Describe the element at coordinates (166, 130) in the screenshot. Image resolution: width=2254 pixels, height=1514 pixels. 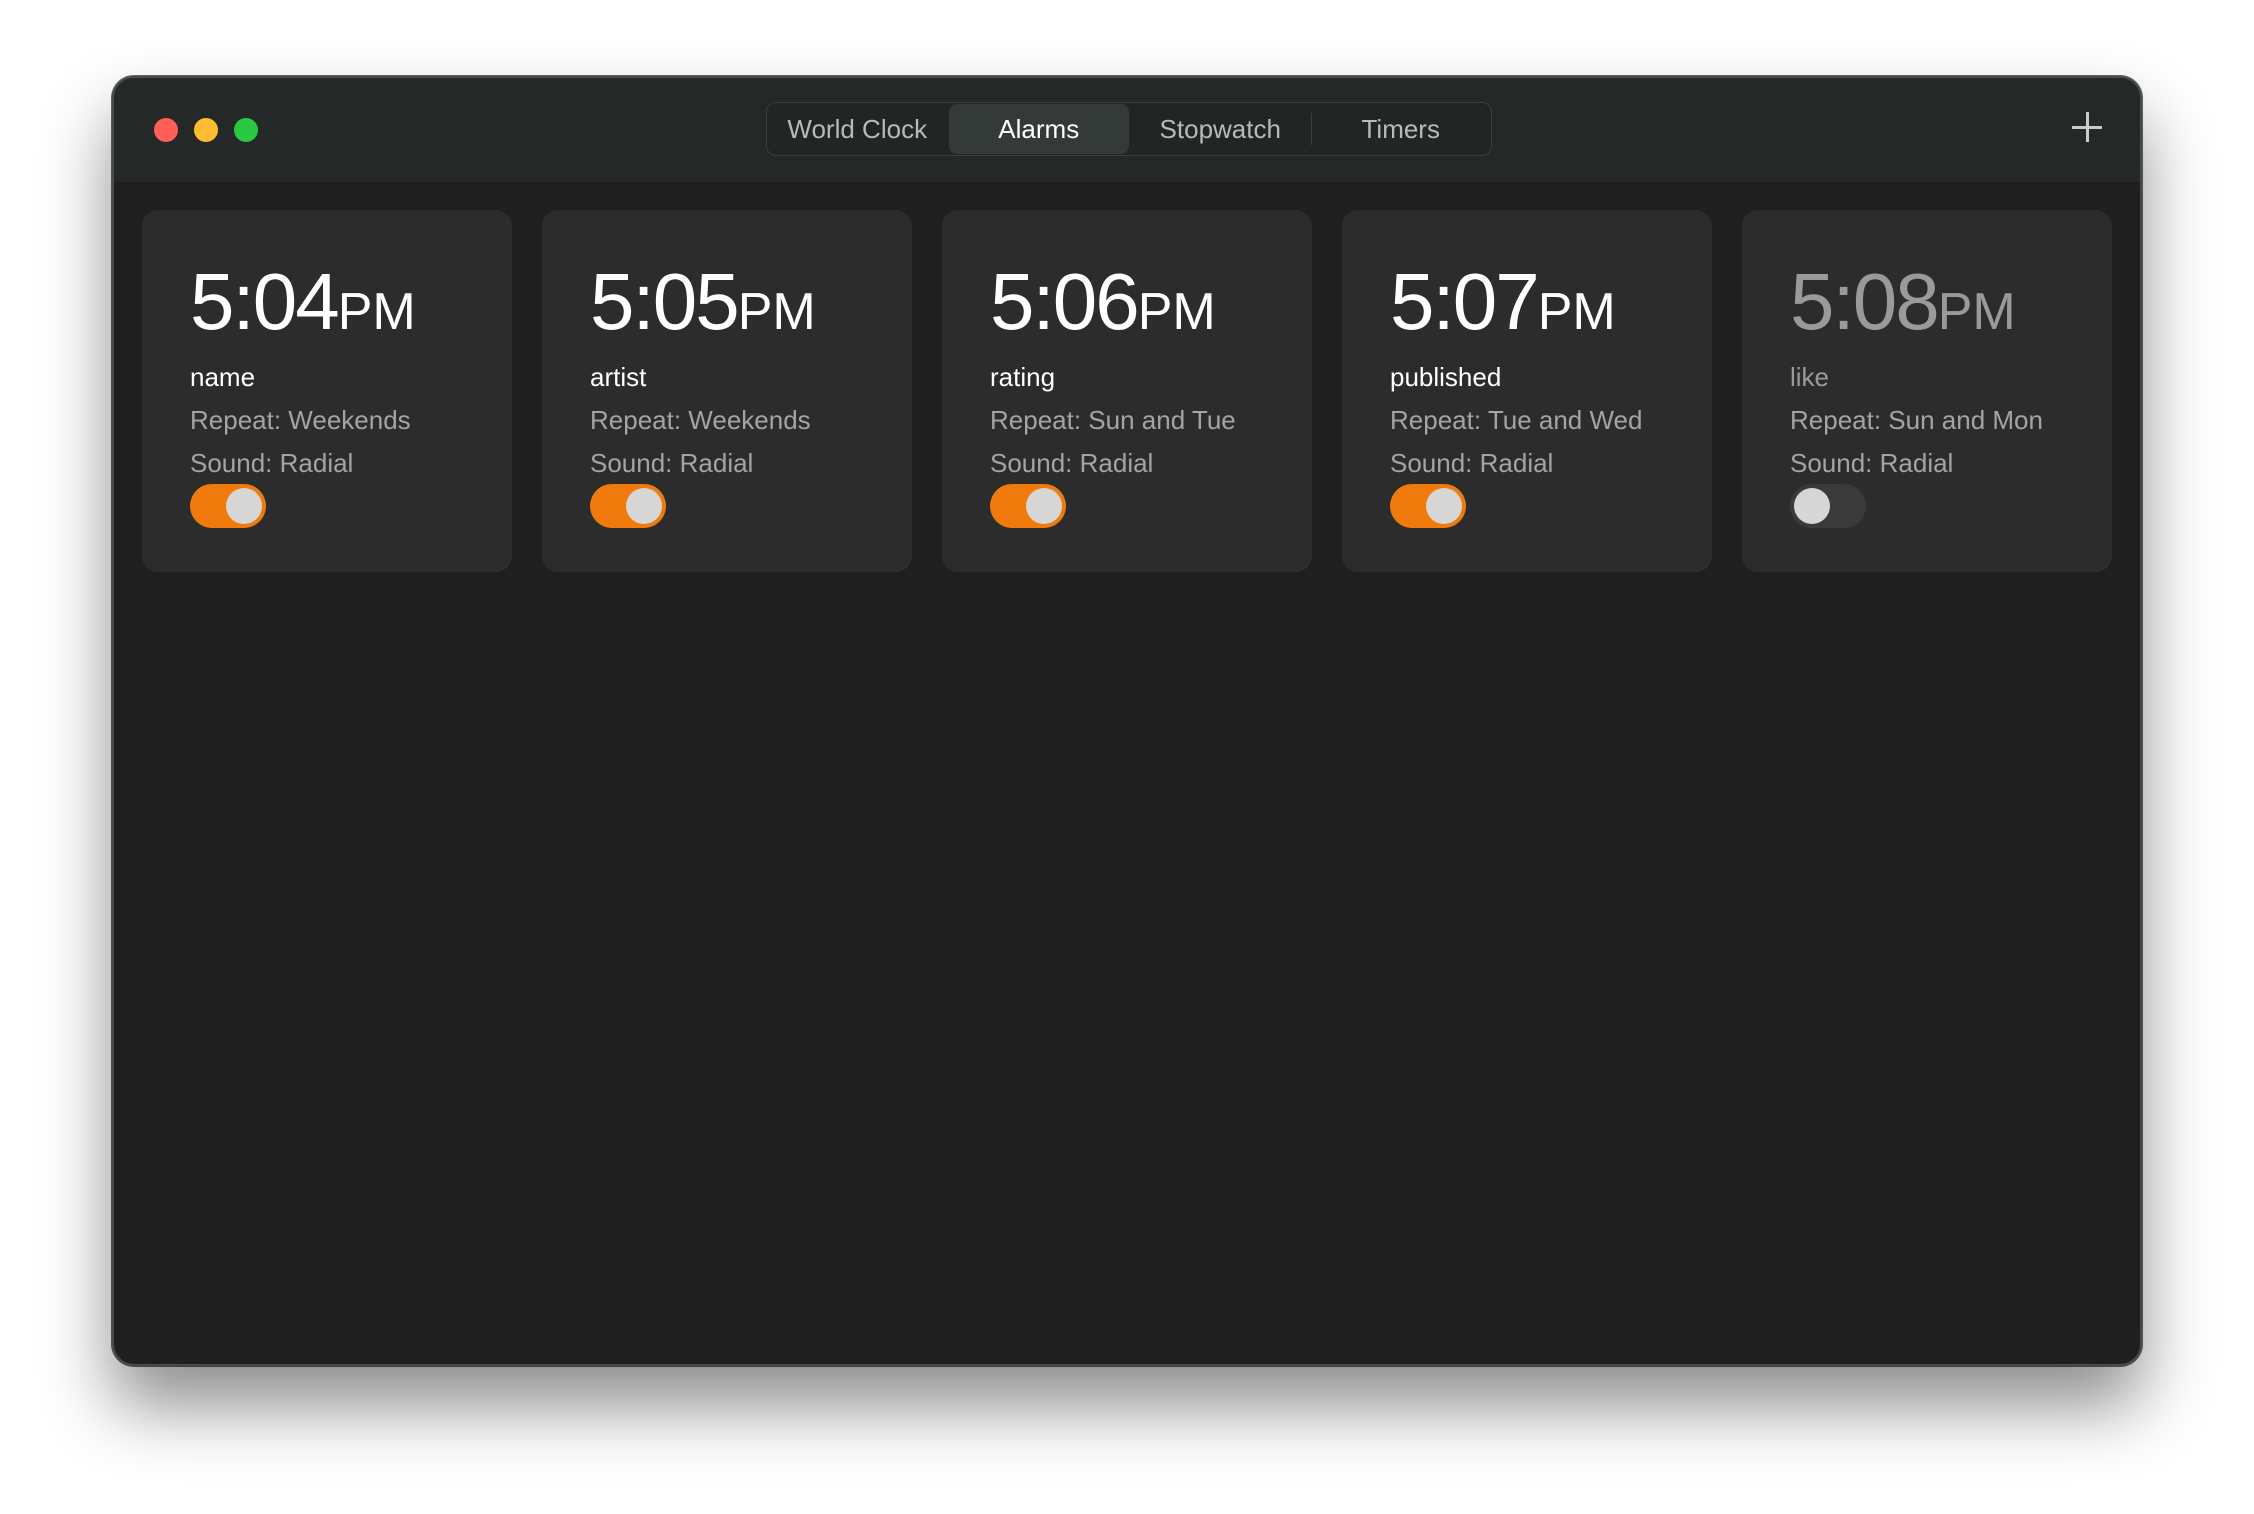
I see `close-window-button` at that location.